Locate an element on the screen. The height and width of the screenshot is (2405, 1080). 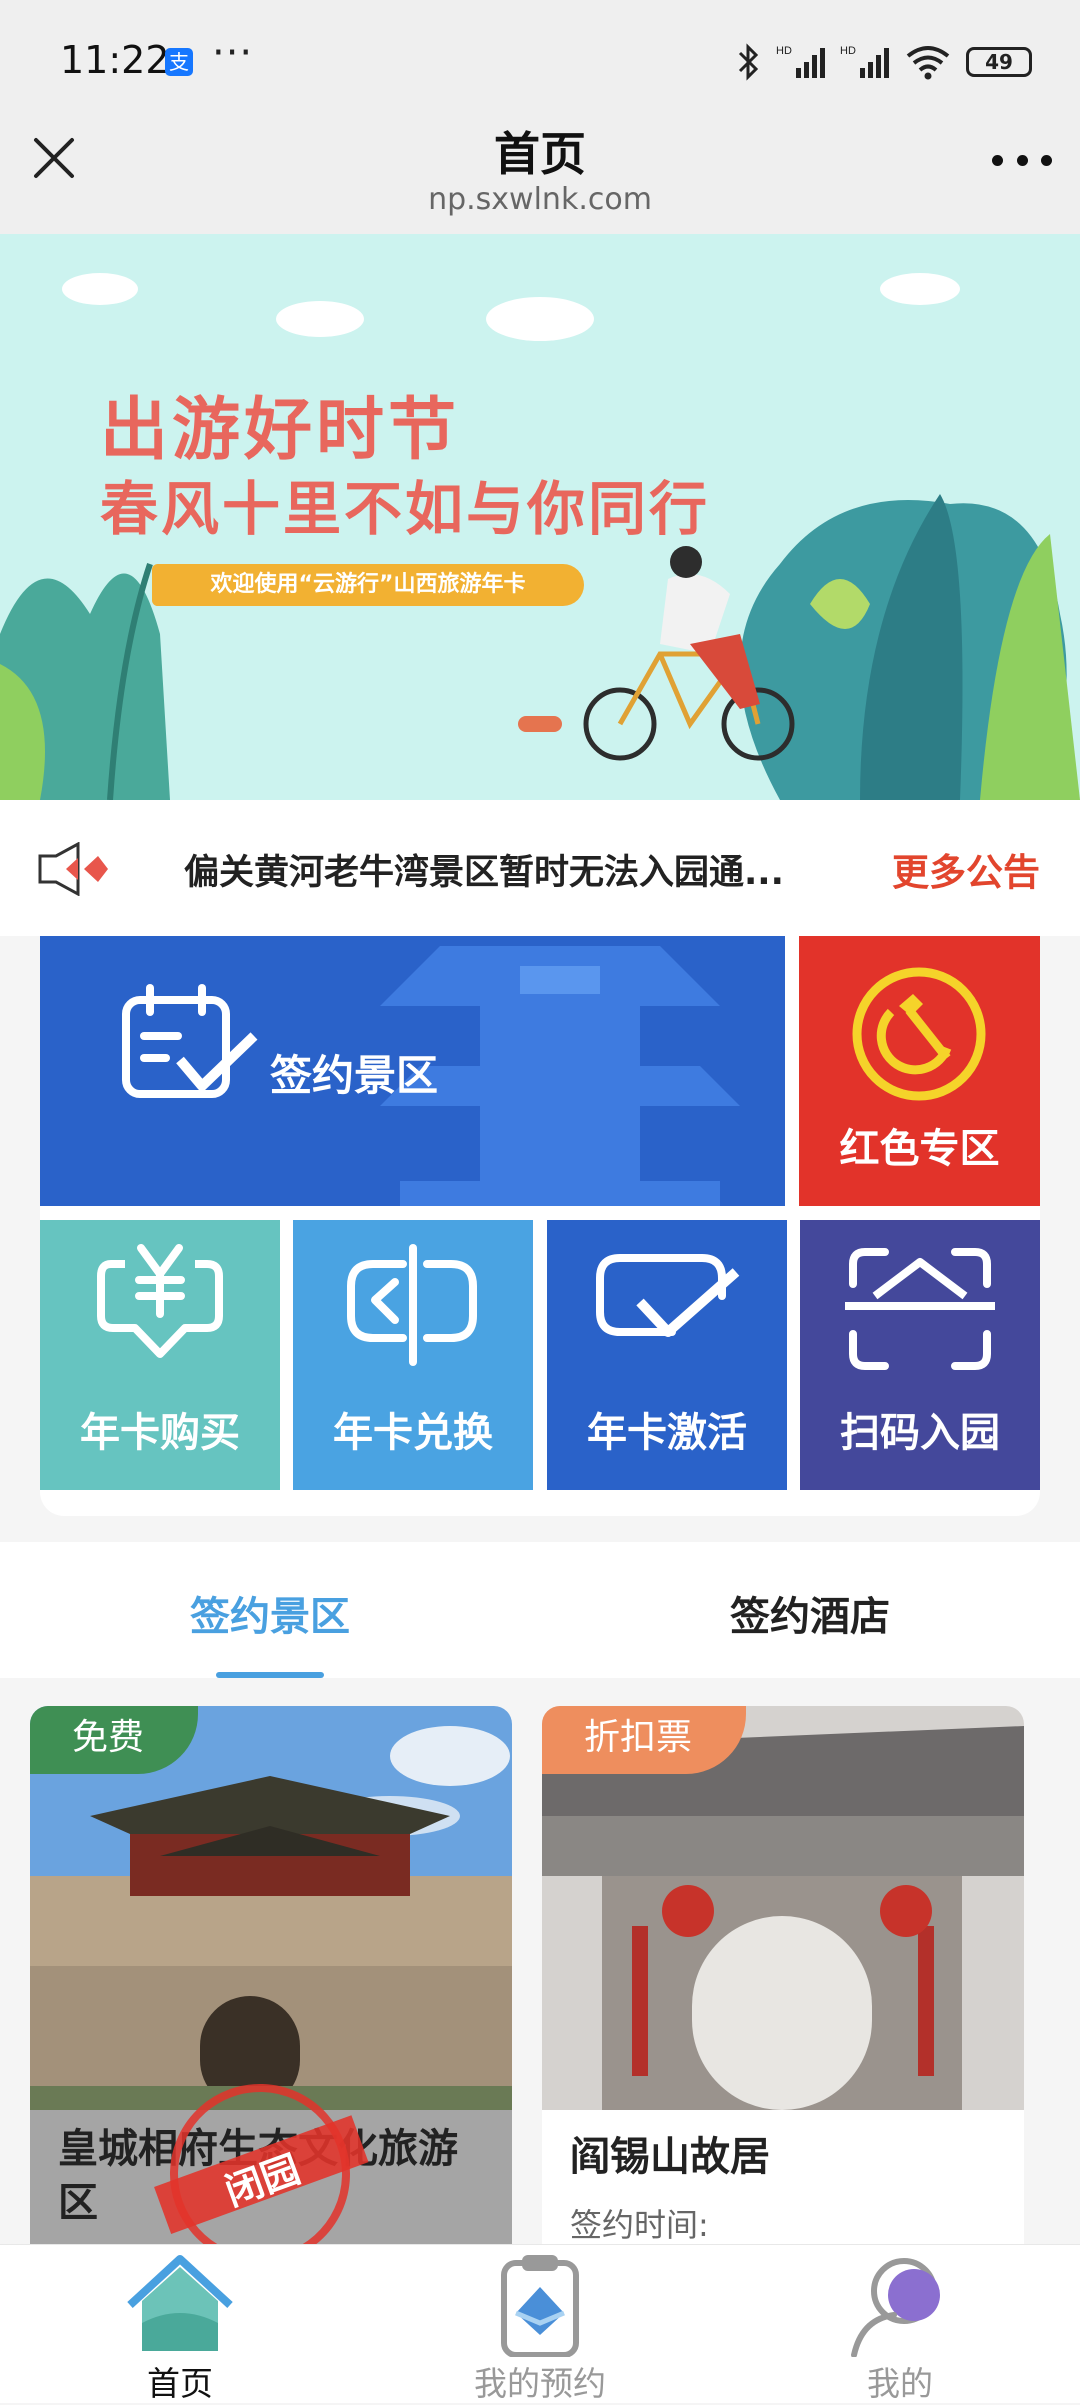
discount-badge: 折扣票 is located at coordinates (644, 1740).